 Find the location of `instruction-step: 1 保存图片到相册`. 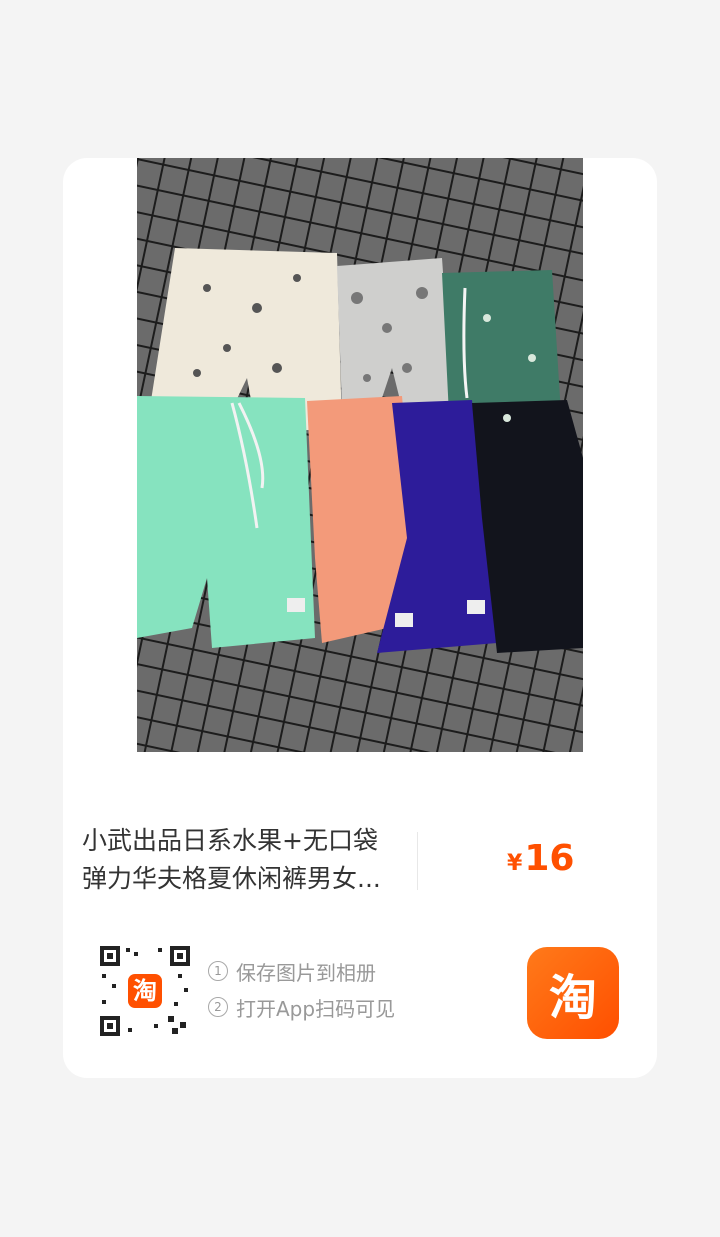

instruction-step: 1 保存图片到相册 is located at coordinates (301, 971).